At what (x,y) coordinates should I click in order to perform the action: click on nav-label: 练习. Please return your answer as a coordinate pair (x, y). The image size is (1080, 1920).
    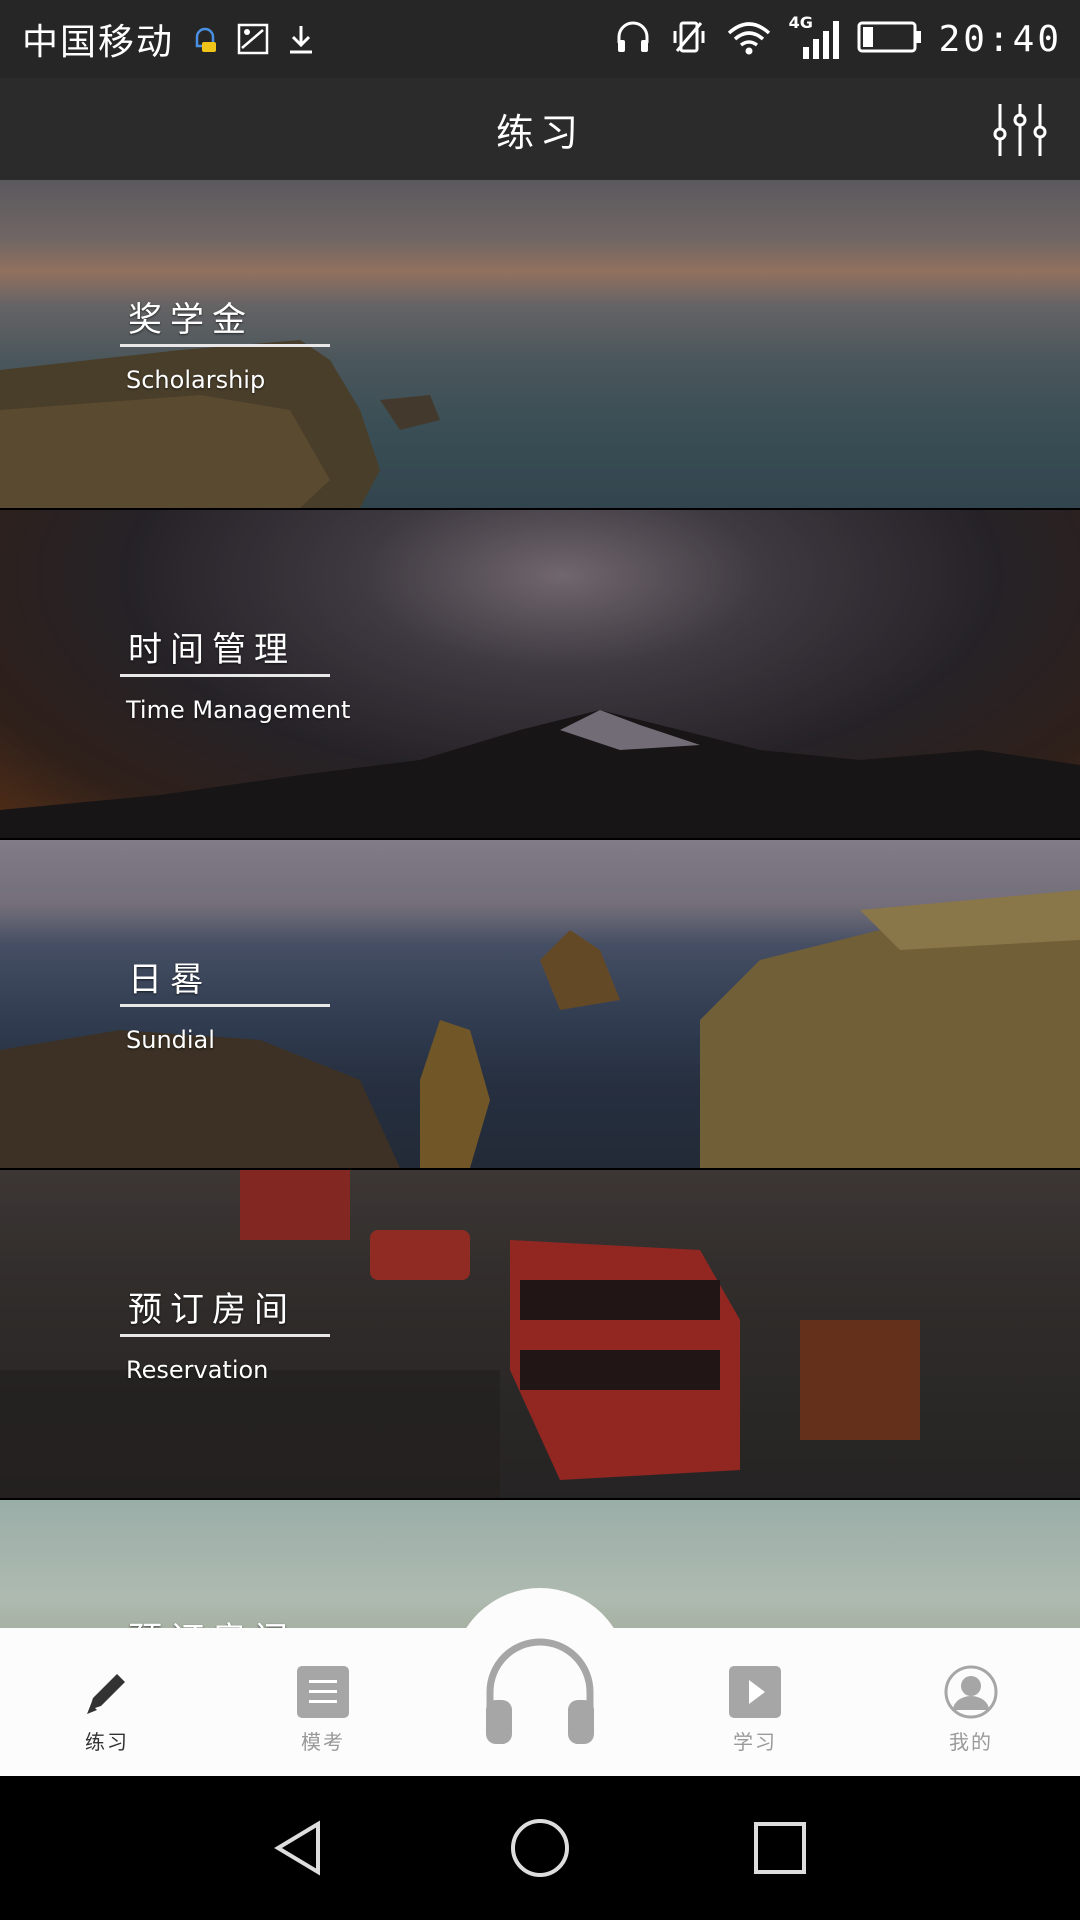
    Looking at the image, I should click on (107, 1742).